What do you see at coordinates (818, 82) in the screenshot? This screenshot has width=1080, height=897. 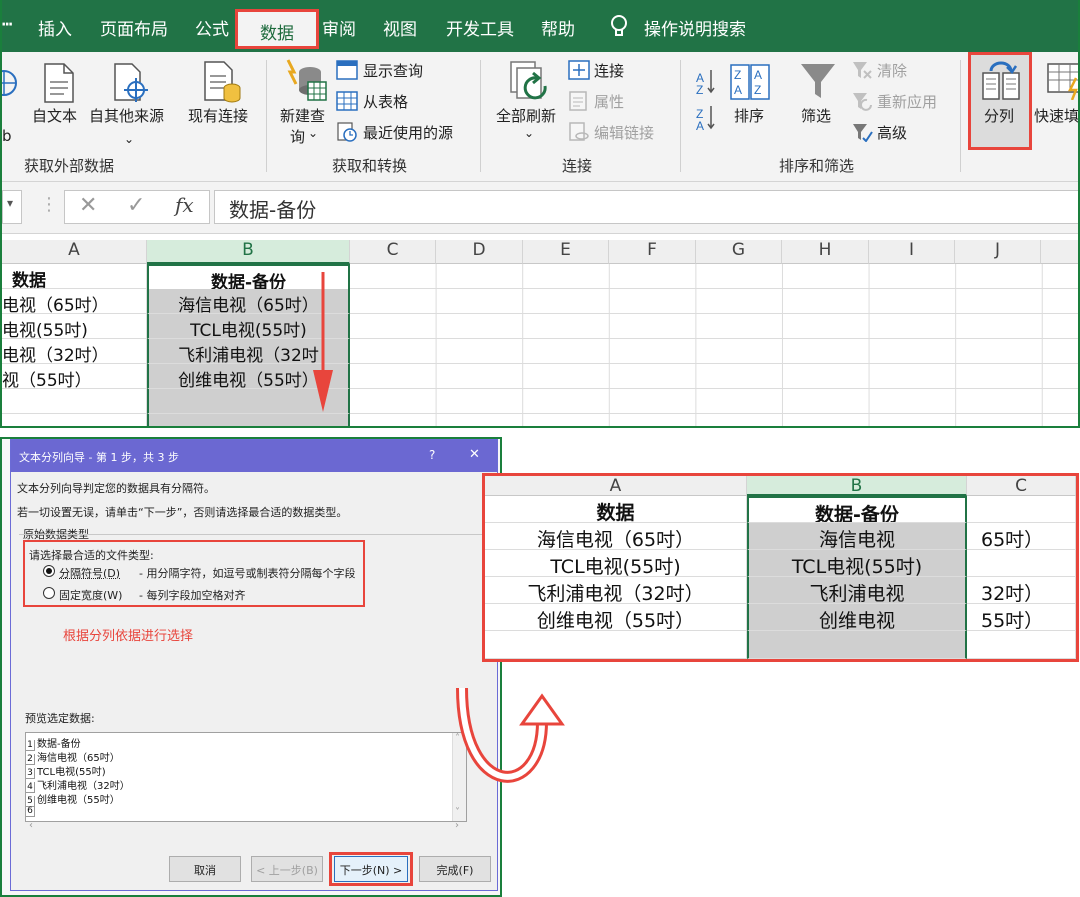 I see `filter-icon` at bounding box center [818, 82].